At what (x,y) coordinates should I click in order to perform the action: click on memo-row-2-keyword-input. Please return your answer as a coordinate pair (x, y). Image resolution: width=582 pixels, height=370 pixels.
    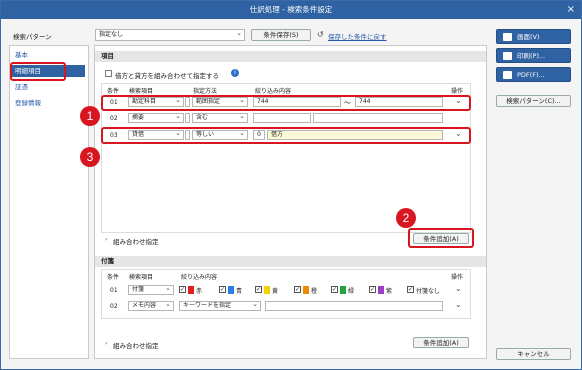
    Looking at the image, I should click on (354, 306).